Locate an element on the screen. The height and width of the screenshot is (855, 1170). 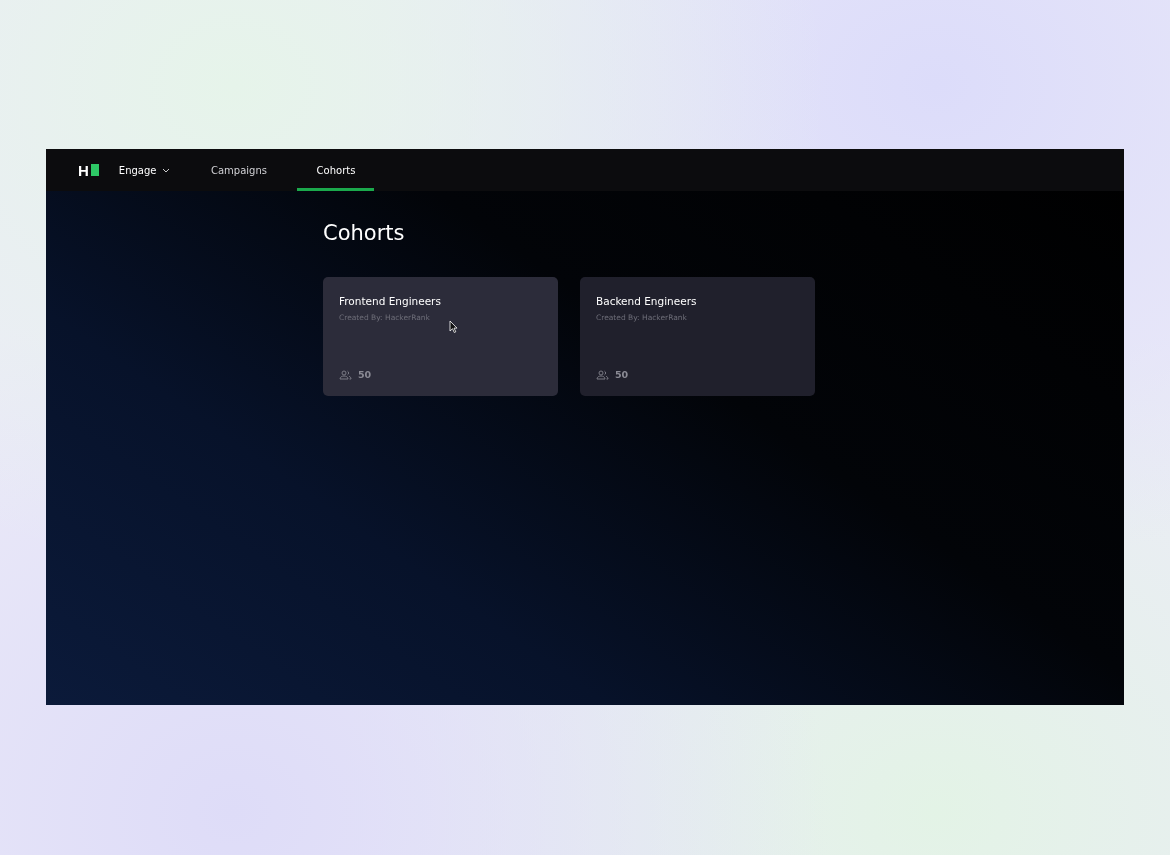
chevron-down-icon is located at coordinates (166, 170).